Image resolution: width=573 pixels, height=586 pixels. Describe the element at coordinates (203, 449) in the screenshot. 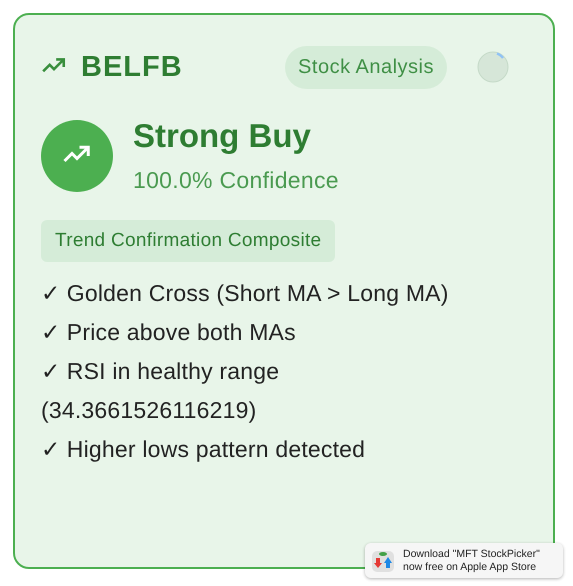

I see `reason-text: ✓ Higher lows pattern detected` at that location.